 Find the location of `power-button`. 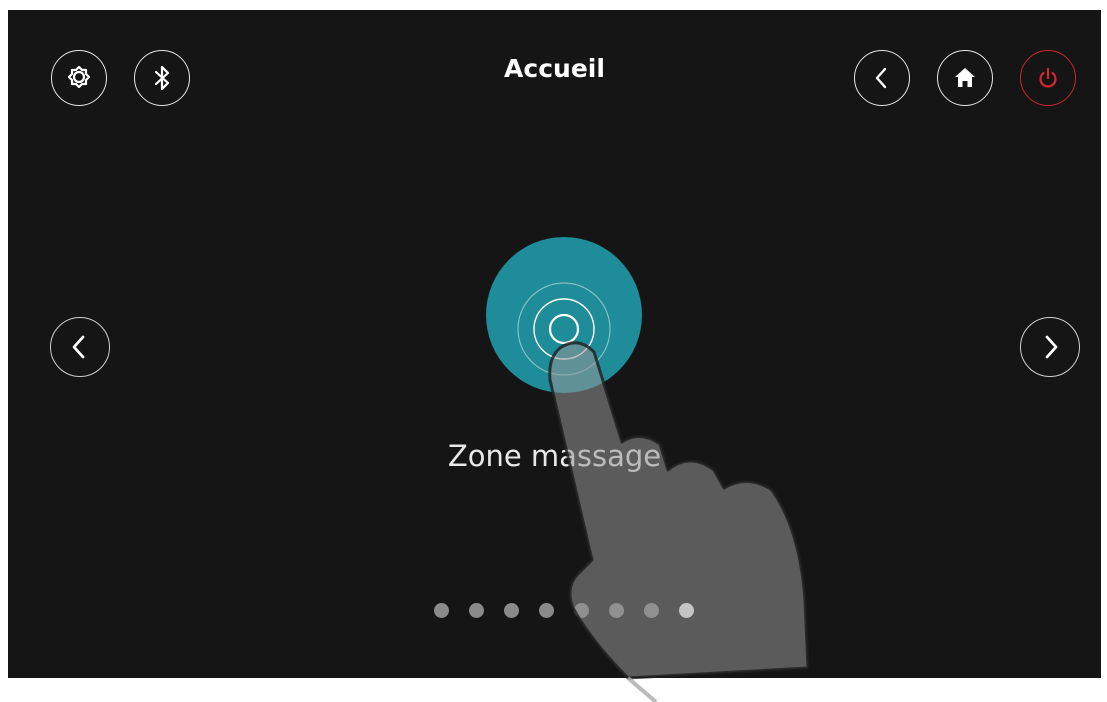

power-button is located at coordinates (1048, 78).